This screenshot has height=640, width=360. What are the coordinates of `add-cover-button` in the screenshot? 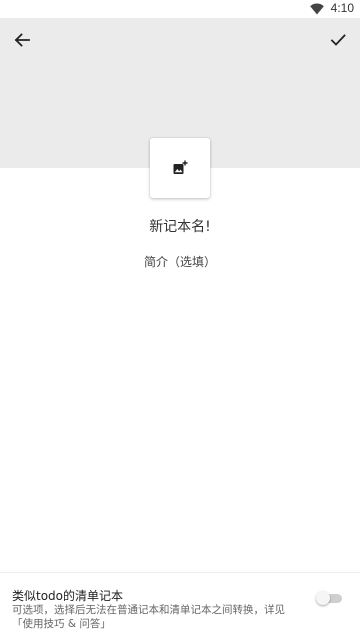 It's located at (180, 168).